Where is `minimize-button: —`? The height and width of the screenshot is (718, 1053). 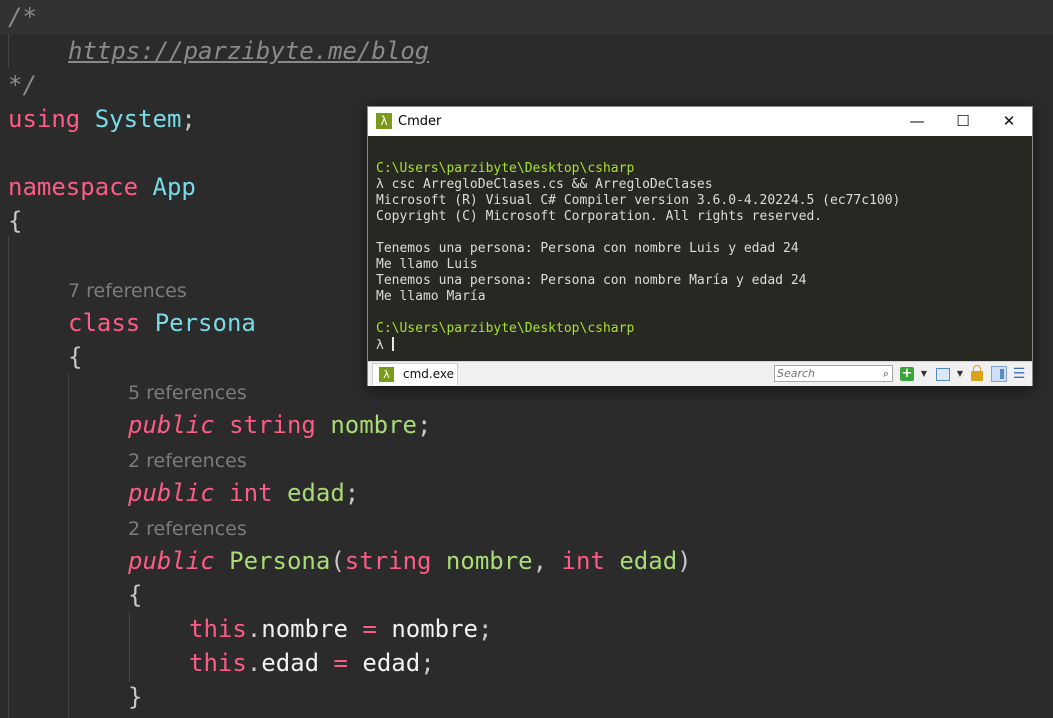 minimize-button: — is located at coordinates (917, 121).